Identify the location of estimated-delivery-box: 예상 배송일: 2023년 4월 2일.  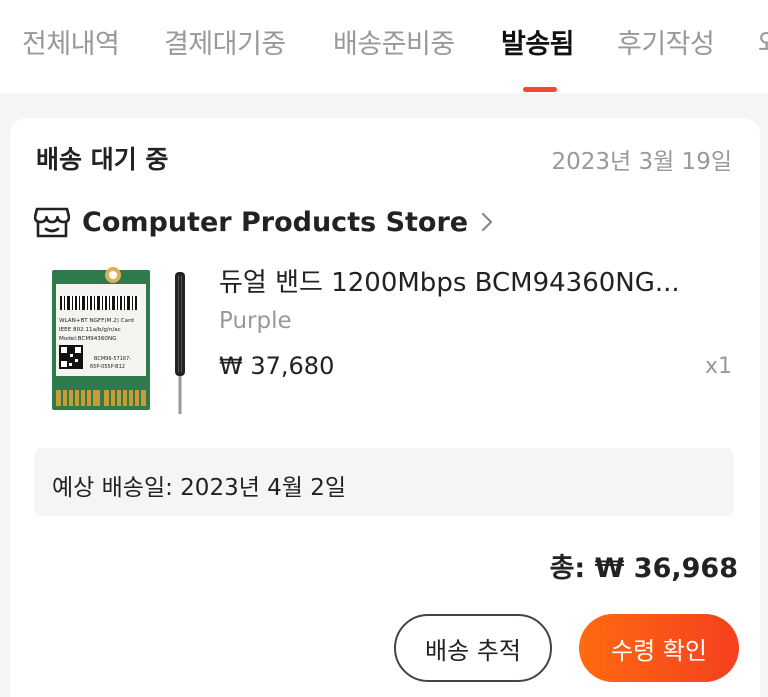
(384, 482).